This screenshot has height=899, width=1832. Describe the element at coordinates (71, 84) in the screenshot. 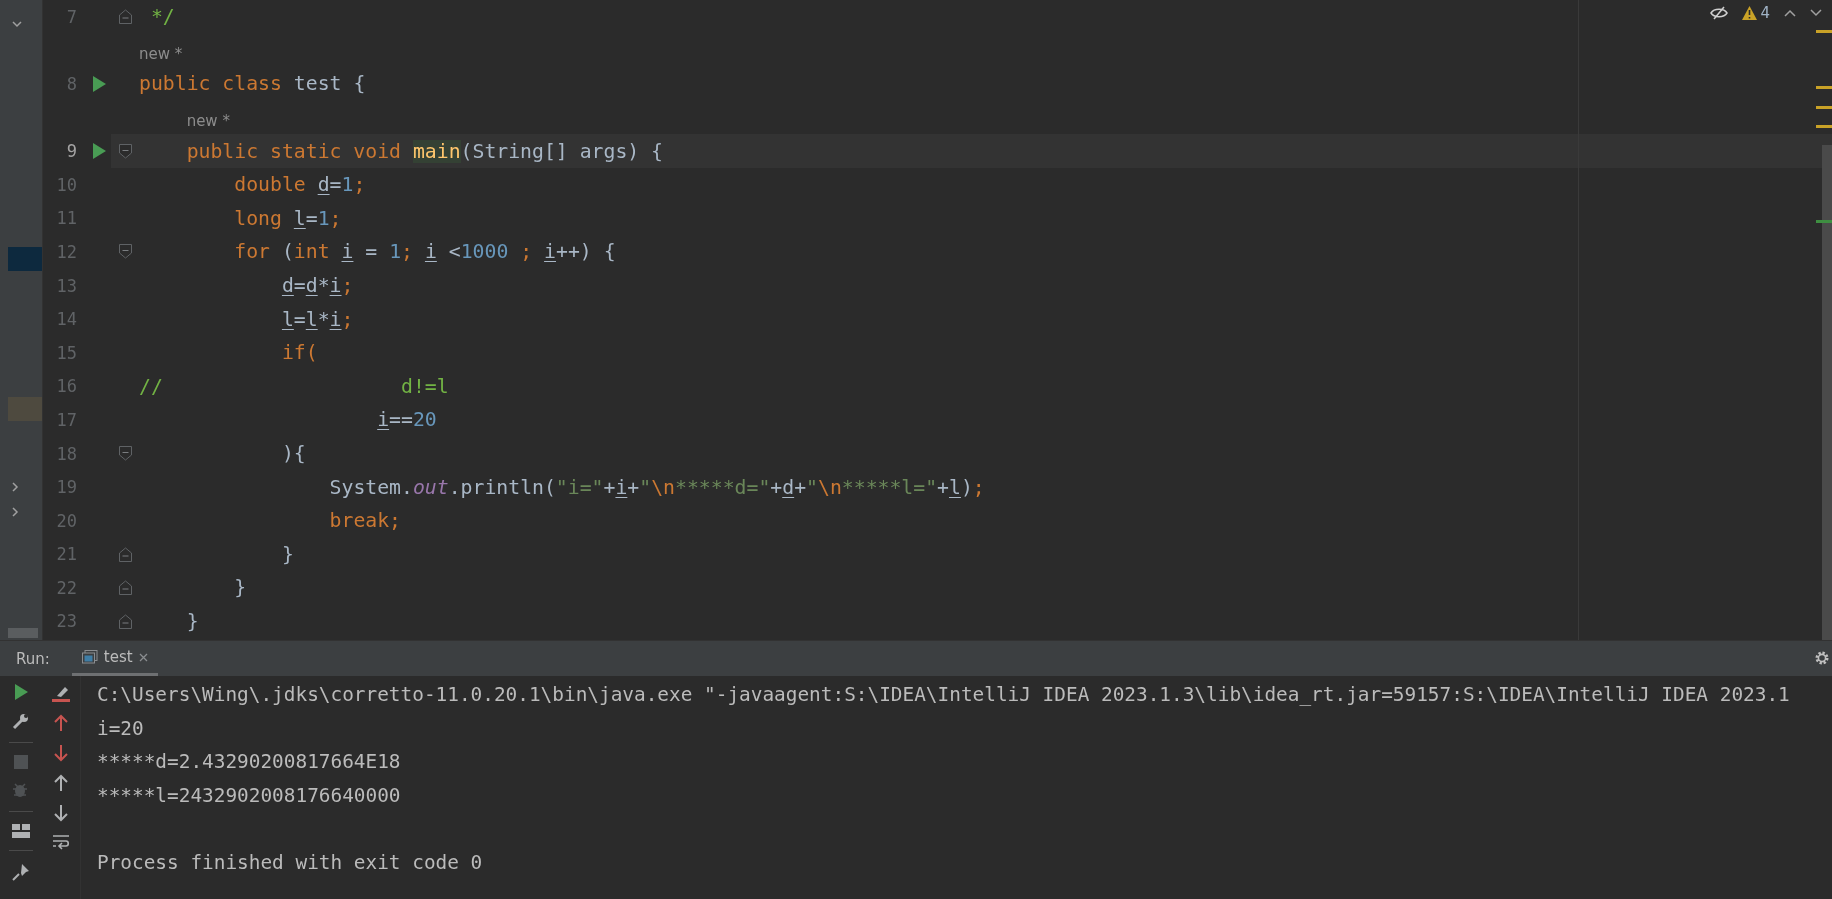

I see `line-number: 8` at that location.